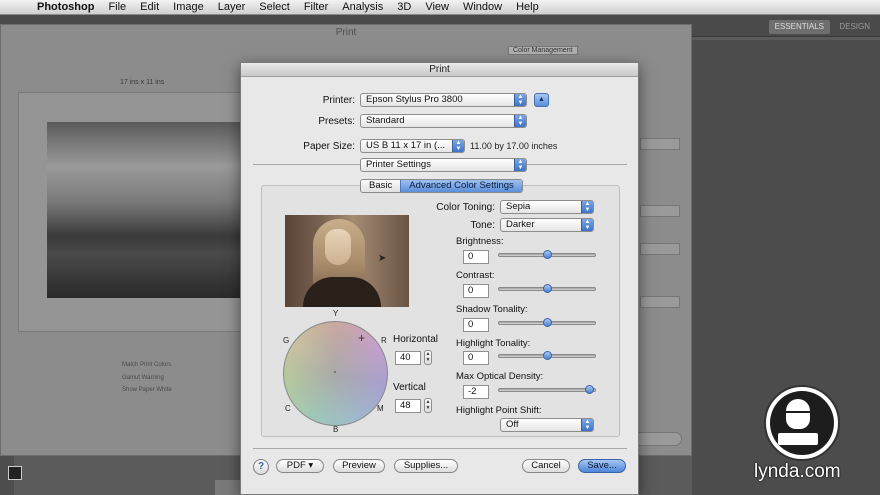 This screenshot has width=880, height=495. I want to click on shadow-tonality-slider, so click(547, 322).